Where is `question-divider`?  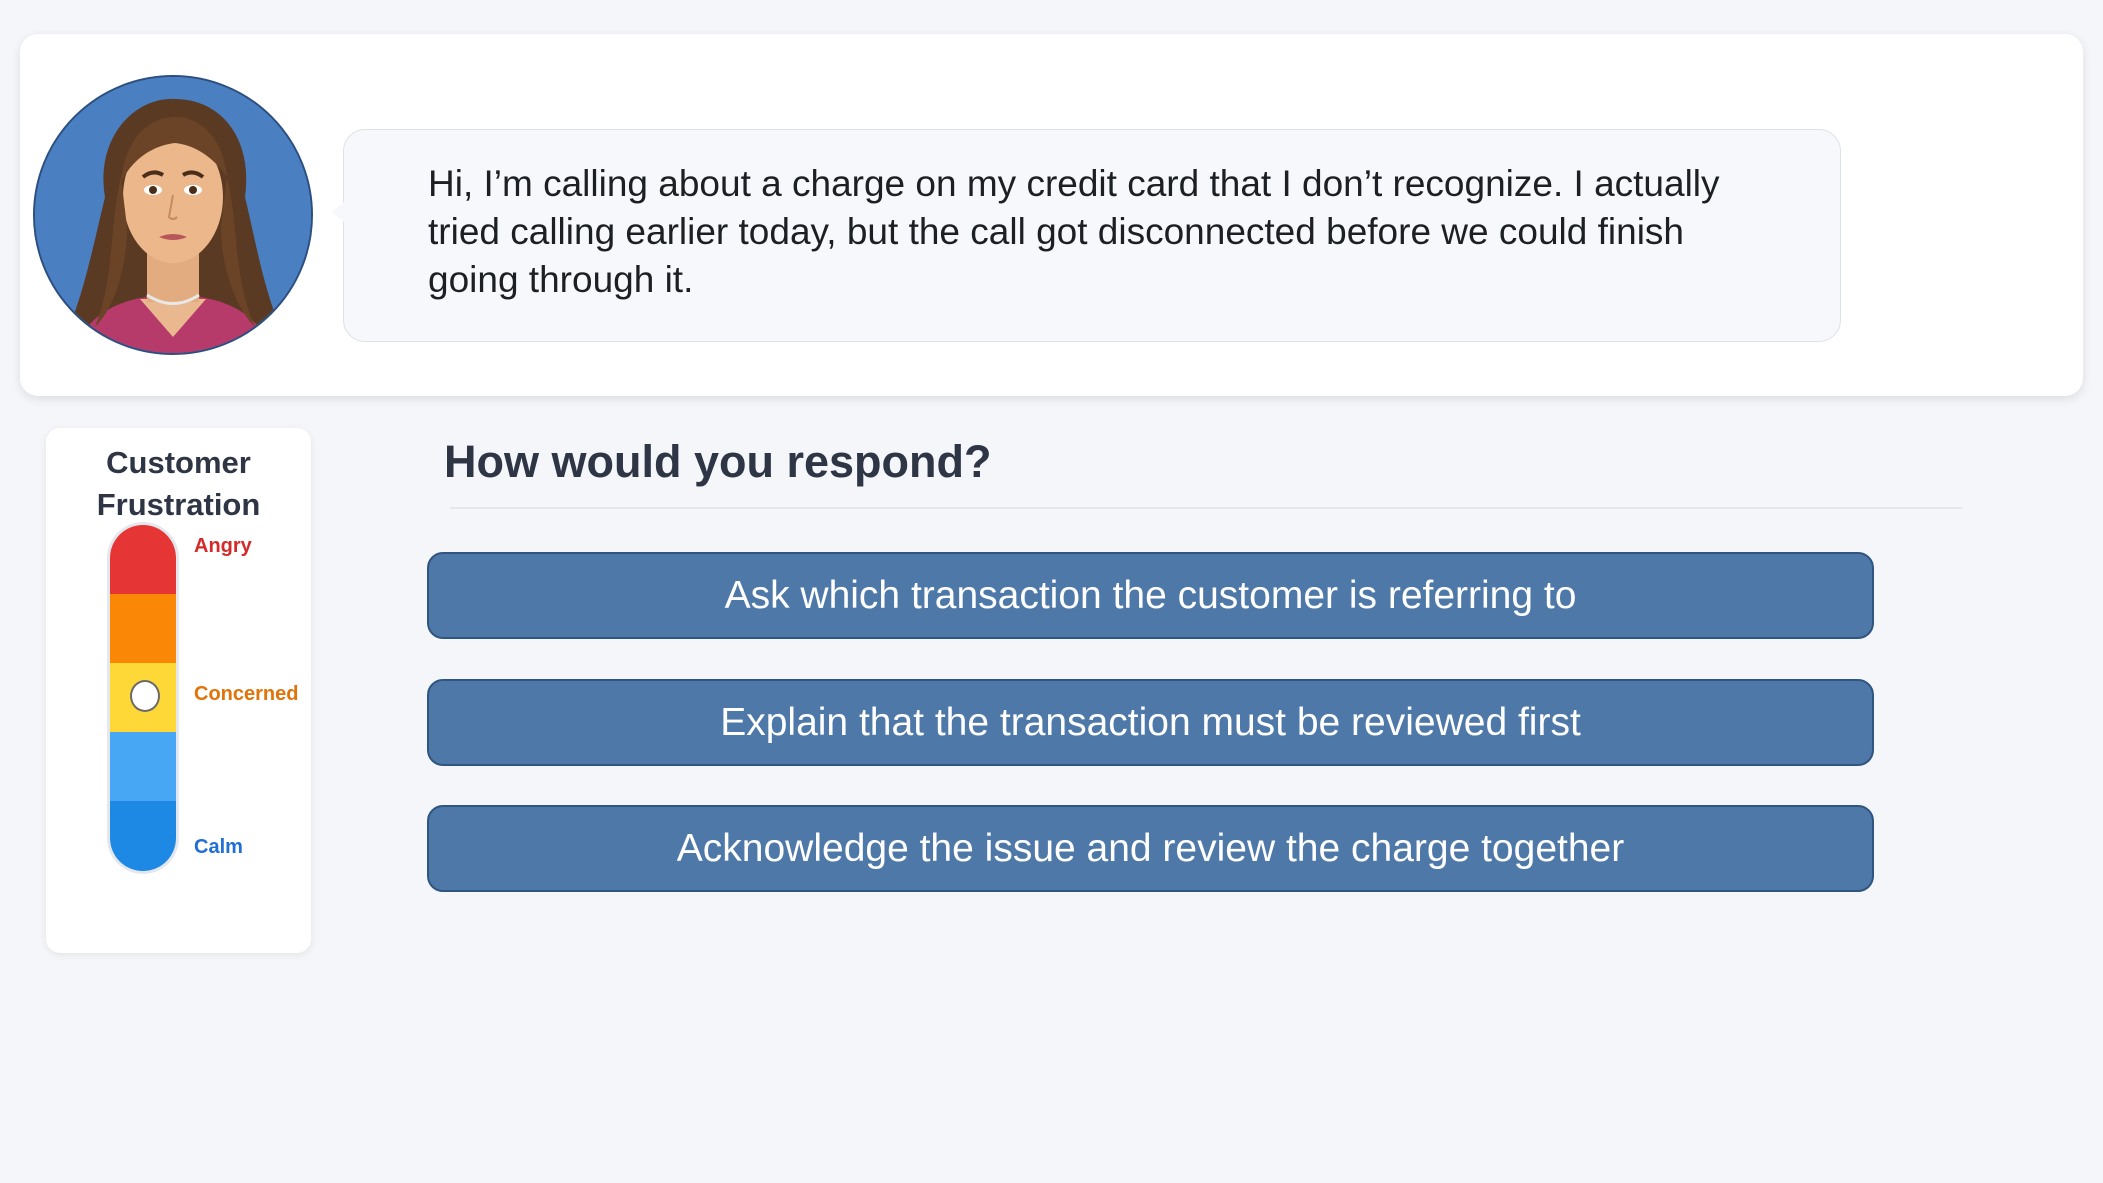 question-divider is located at coordinates (1206, 508).